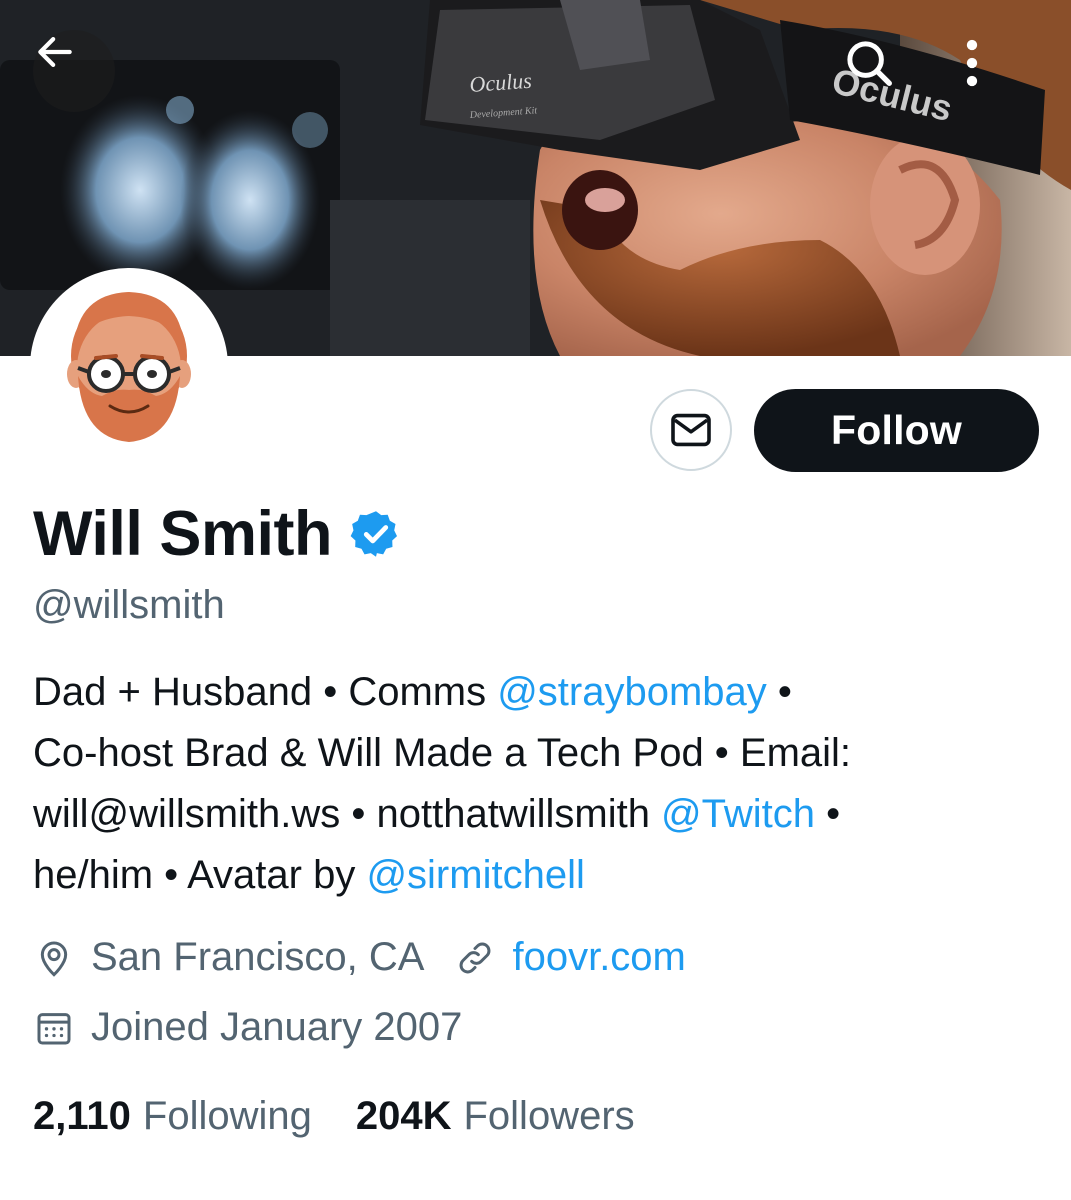 The width and height of the screenshot is (1071, 1200). I want to click on bio-text: Dad + Husband • Comms, so click(265, 692).